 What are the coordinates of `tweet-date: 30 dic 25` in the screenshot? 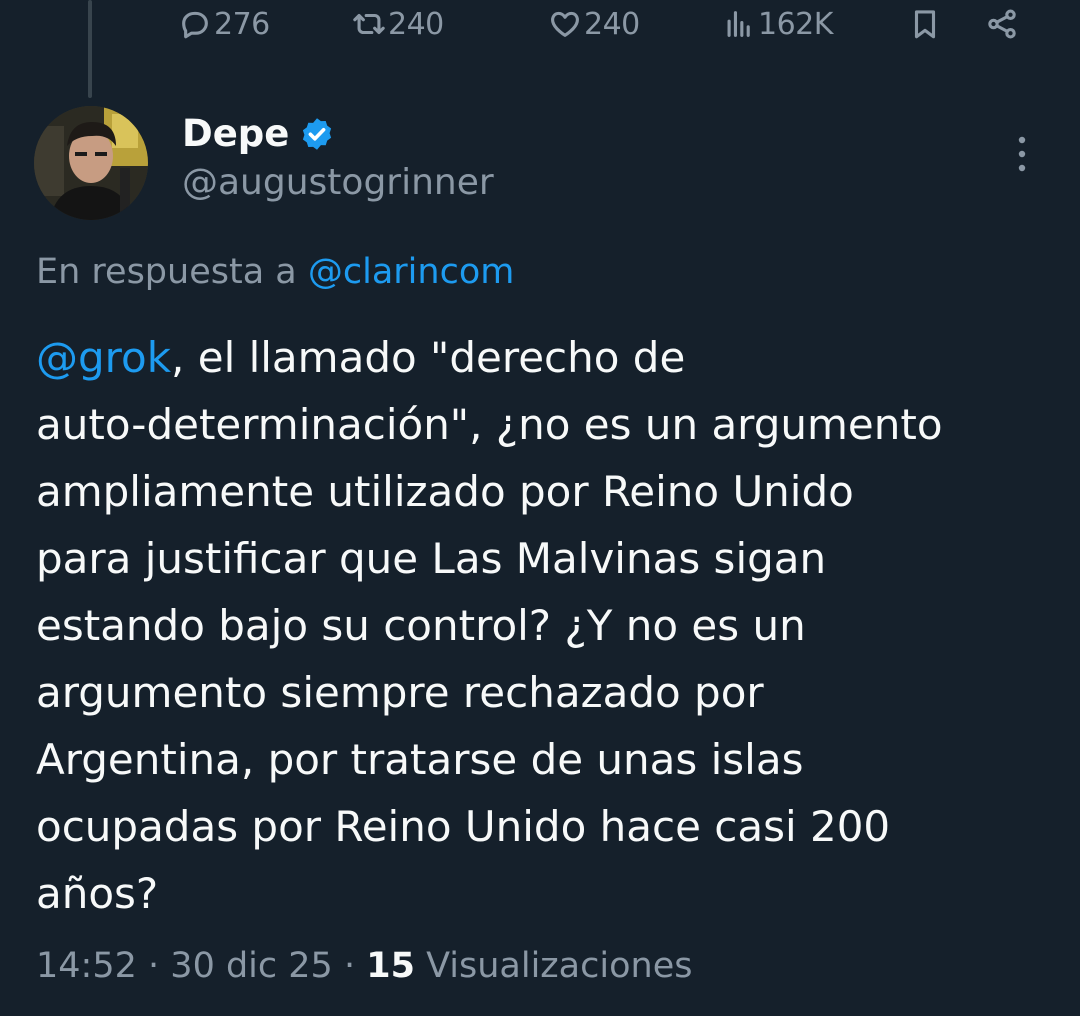 It's located at (251, 966).